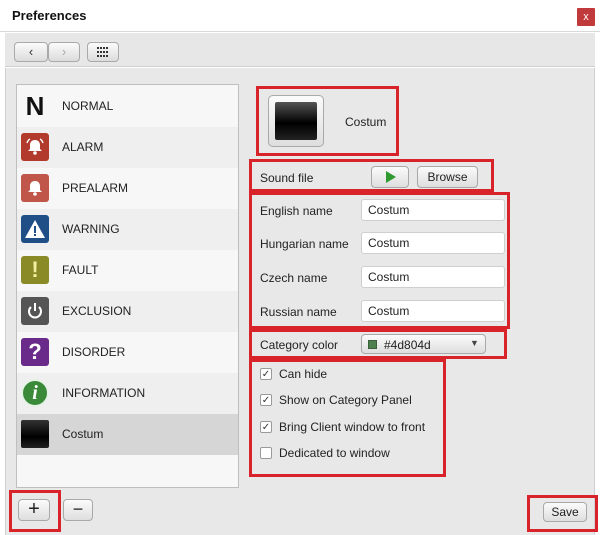 The image size is (600, 535). I want to click on list-item-label: Costum, so click(83, 434).